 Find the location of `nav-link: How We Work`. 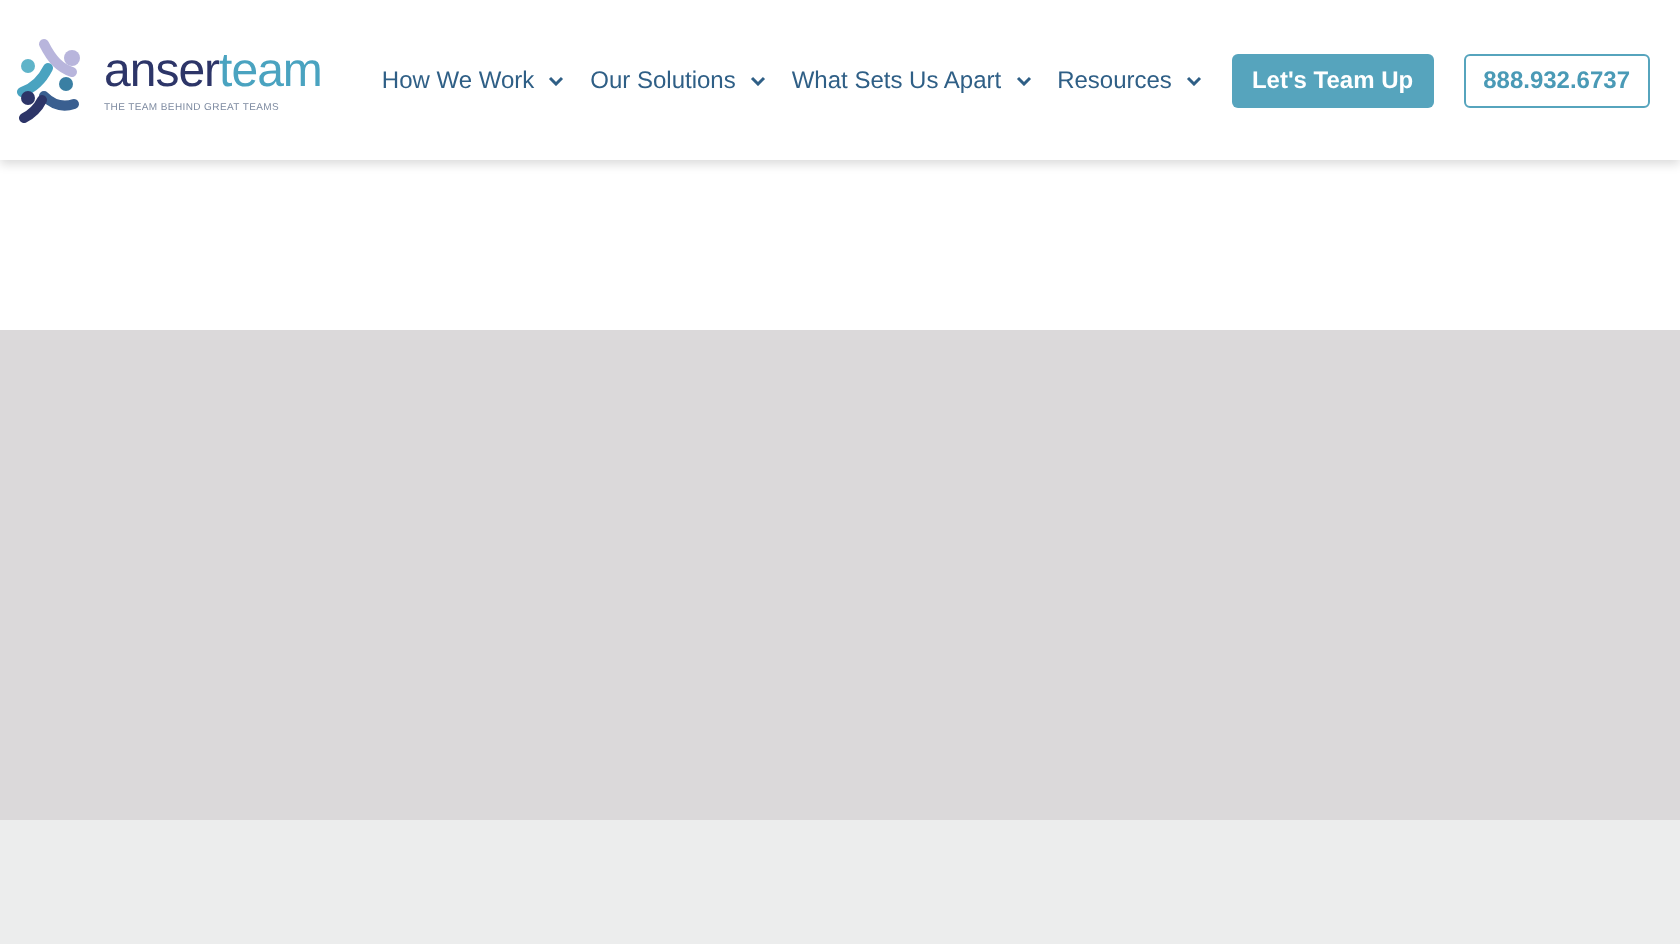

nav-link: How We Work is located at coordinates (473, 80).